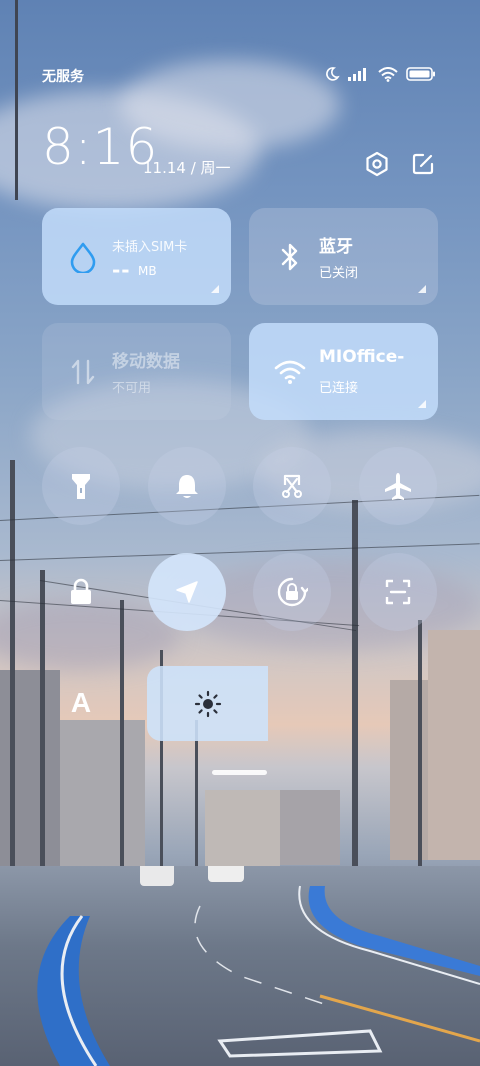 Image resolution: width=480 pixels, height=1066 pixels. I want to click on mobile-data-title: 移动数据, so click(146, 362).